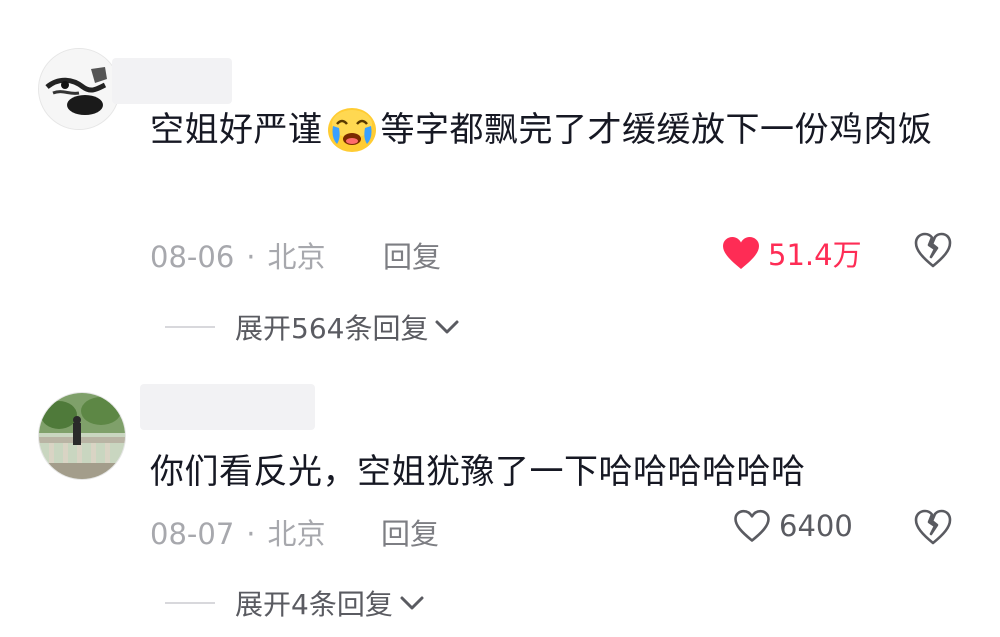 Image resolution: width=1000 pixels, height=637 pixels. I want to click on comment-text: 空姐好严谨 等字都飘完了才缓缓放下一份鸡肉饭, so click(550, 130).